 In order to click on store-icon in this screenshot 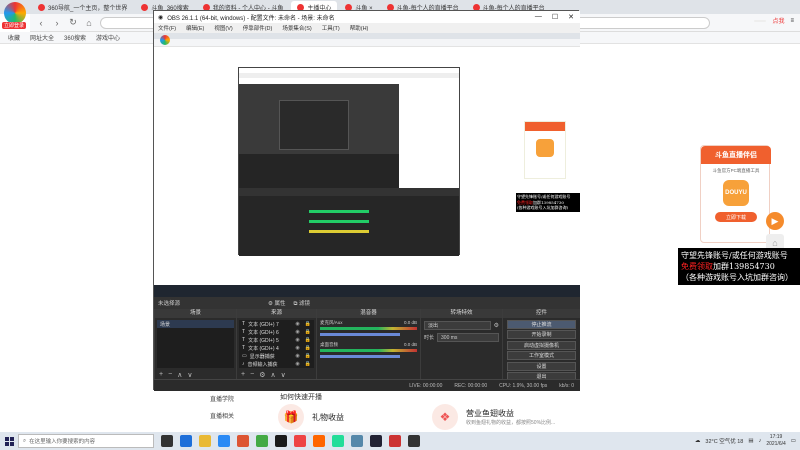, I will do `click(224, 441)`.